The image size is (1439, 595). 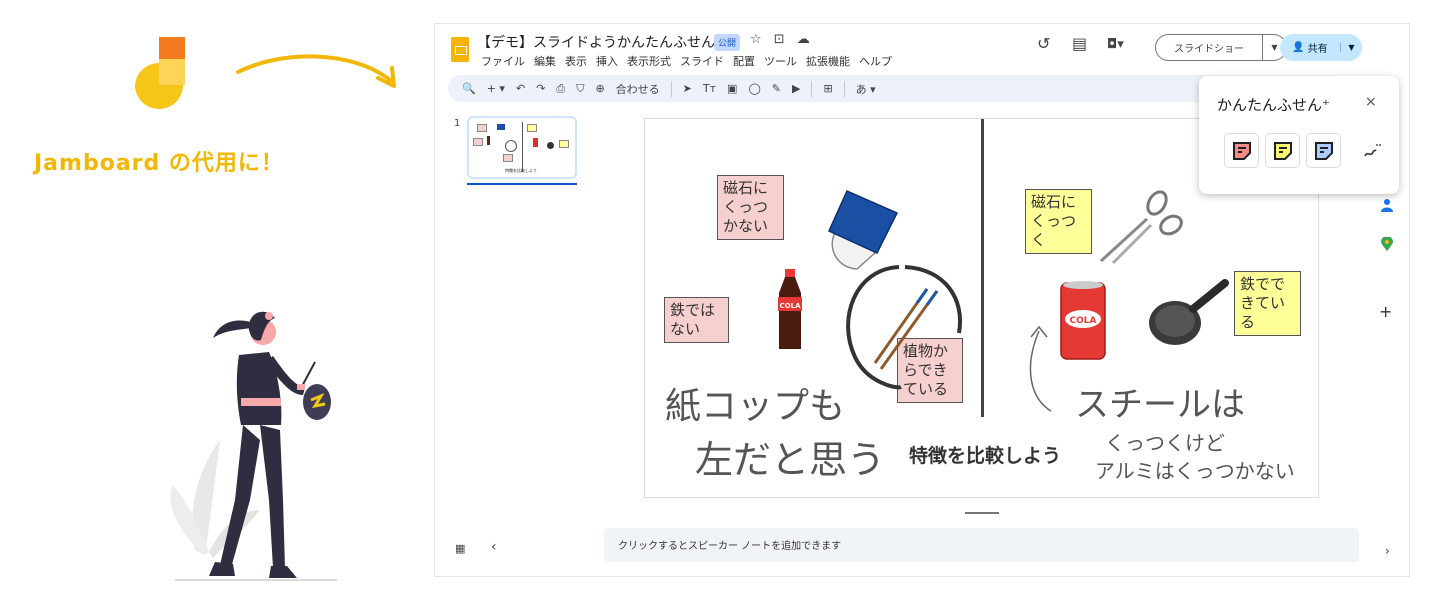 I want to click on document-title: 【デモ】スライドようかんたんふせん⁺, so click(x=599, y=42).